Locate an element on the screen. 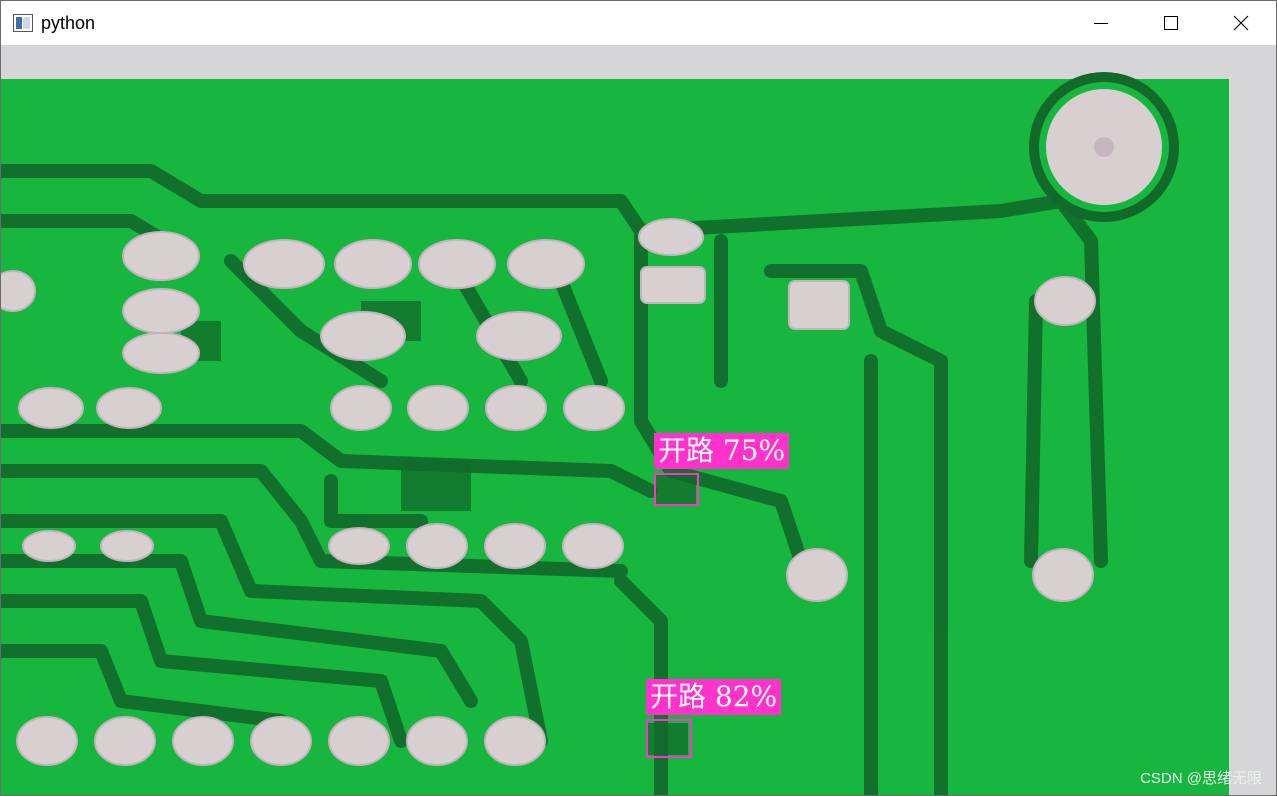  title-bar: python is located at coordinates (638, 23).